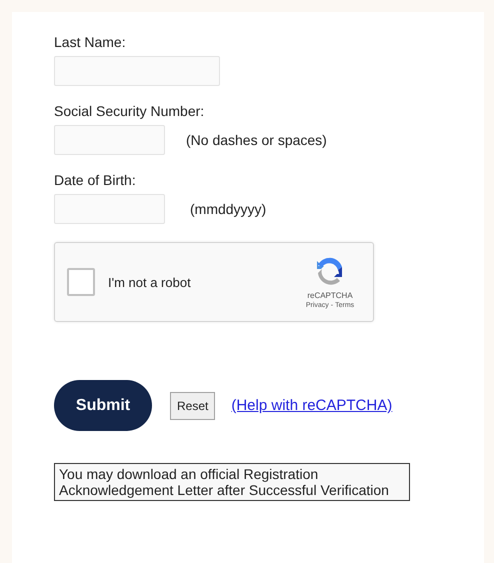 Image resolution: width=494 pixels, height=563 pixels. I want to click on field-label: Last Name:, so click(90, 42).